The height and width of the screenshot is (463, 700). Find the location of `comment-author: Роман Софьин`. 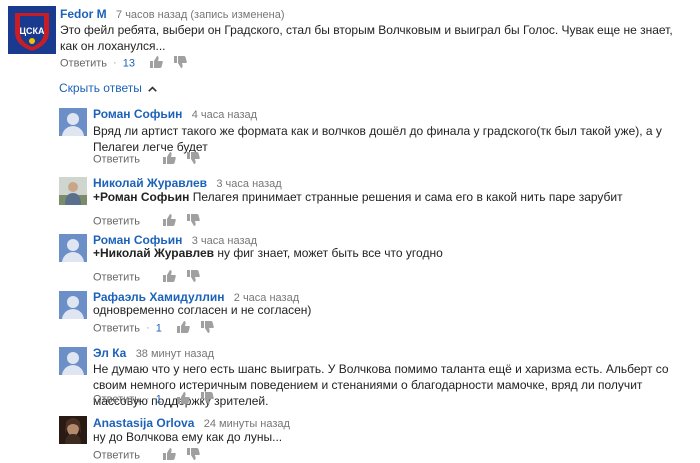

comment-author: Роман Софьин is located at coordinates (137, 114).